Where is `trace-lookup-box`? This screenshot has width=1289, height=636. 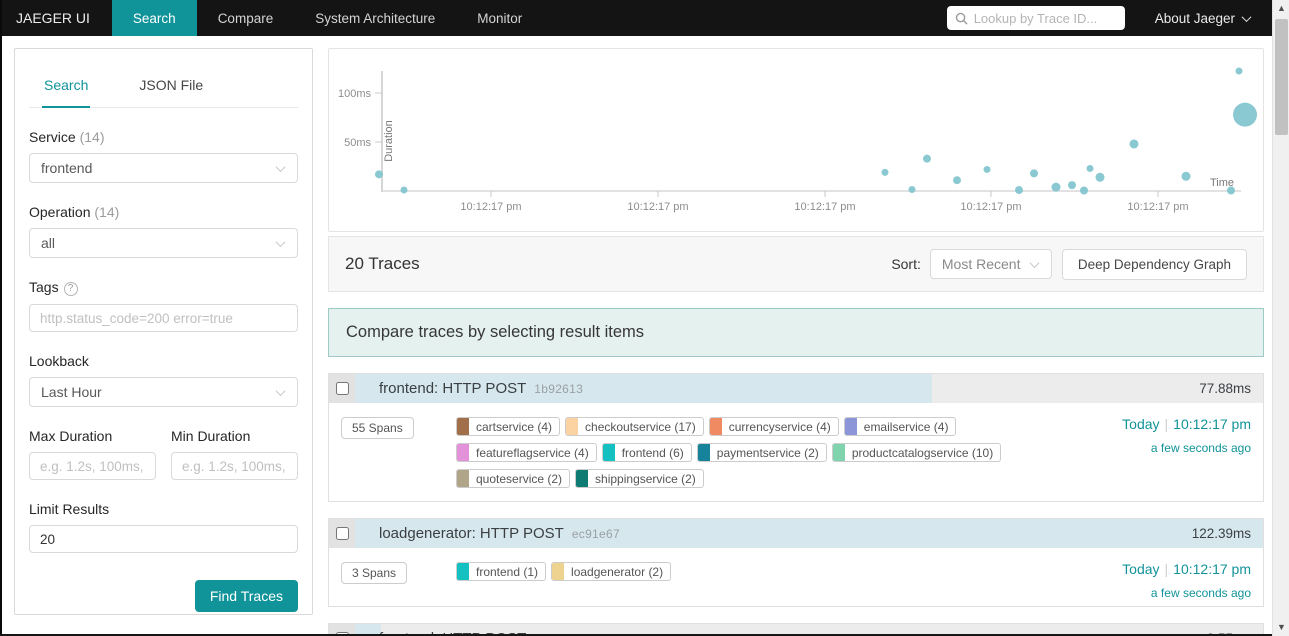
trace-lookup-box is located at coordinates (1035, 18).